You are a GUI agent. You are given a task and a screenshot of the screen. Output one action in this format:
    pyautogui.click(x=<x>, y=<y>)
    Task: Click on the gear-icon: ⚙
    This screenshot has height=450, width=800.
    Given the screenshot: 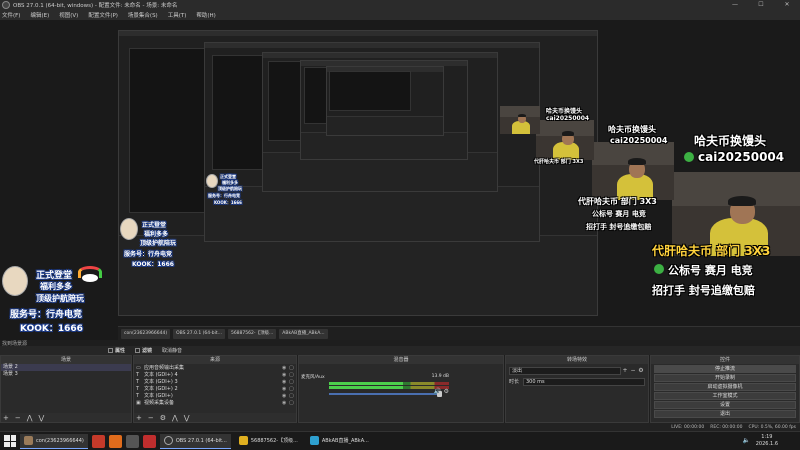 What is the action you would take?
    pyautogui.click(x=446, y=391)
    